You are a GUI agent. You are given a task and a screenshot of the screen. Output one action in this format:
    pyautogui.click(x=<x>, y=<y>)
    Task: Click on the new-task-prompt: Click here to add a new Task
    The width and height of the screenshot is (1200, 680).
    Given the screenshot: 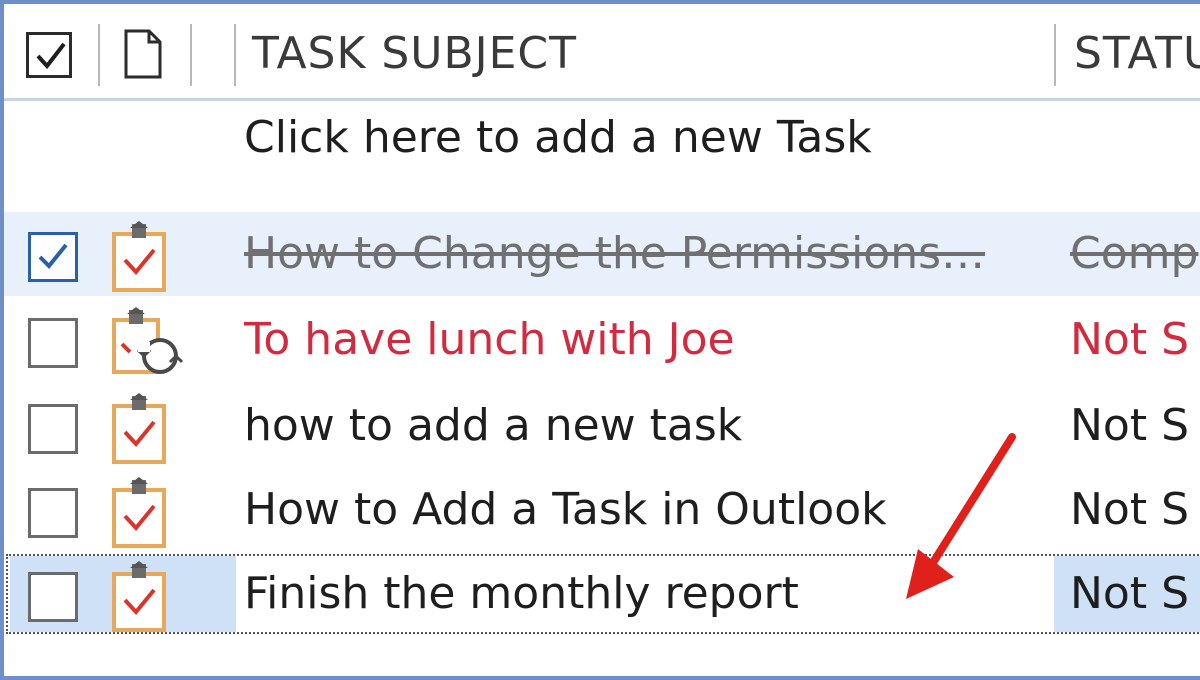 What is the action you would take?
    pyautogui.click(x=558, y=137)
    